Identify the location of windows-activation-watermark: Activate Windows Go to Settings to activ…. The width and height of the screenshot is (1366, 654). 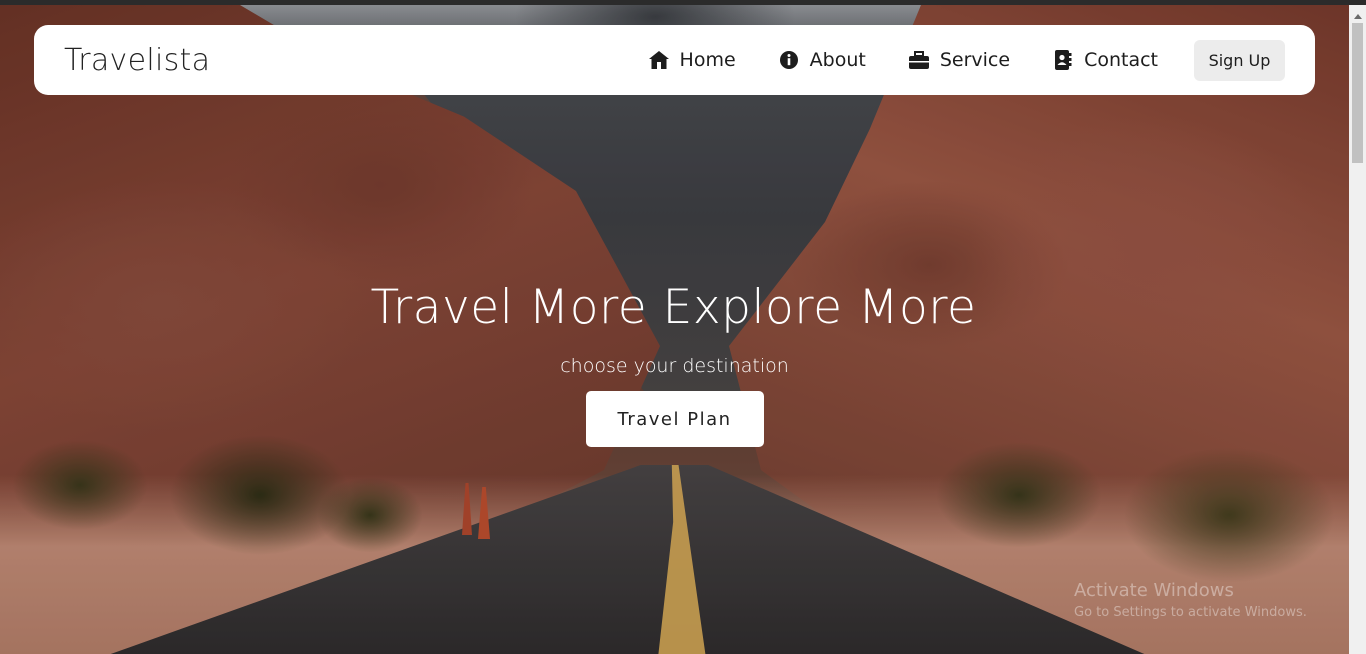
(1190, 600).